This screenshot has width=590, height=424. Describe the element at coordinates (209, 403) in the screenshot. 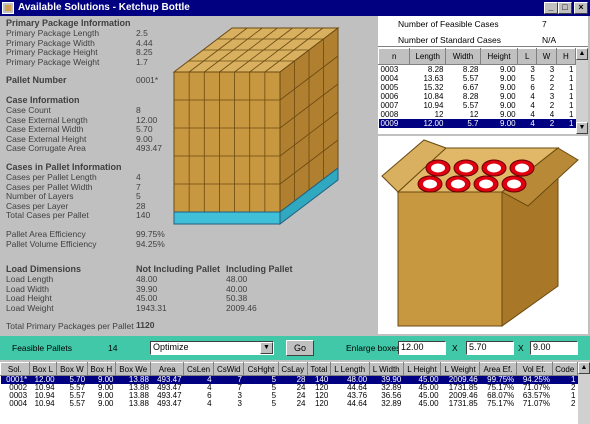

I see `solutions-cell: 4` at that location.